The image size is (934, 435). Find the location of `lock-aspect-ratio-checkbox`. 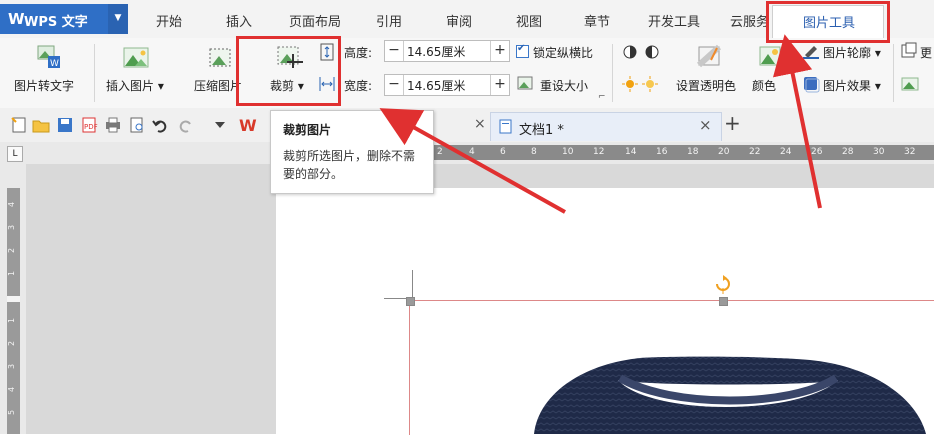

lock-aspect-ratio-checkbox is located at coordinates (522, 50).